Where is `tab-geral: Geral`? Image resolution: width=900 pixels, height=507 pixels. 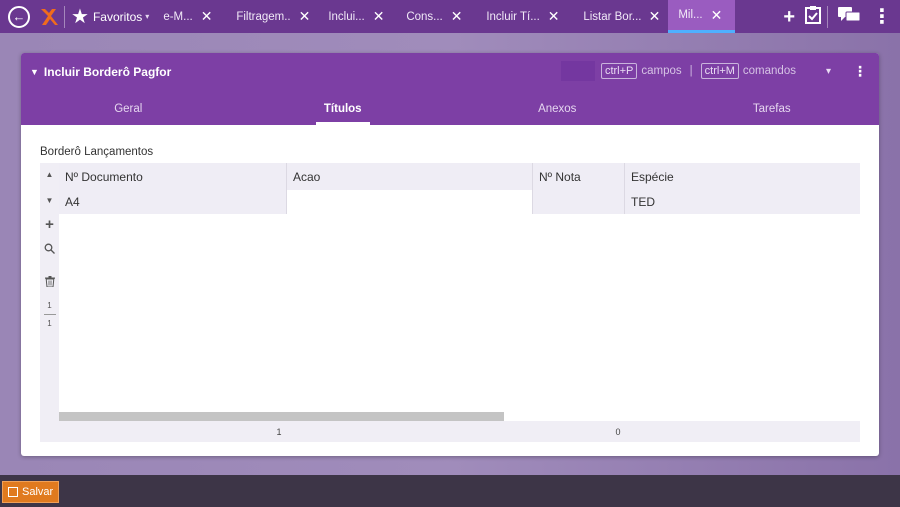
tab-geral: Geral is located at coordinates (128, 109).